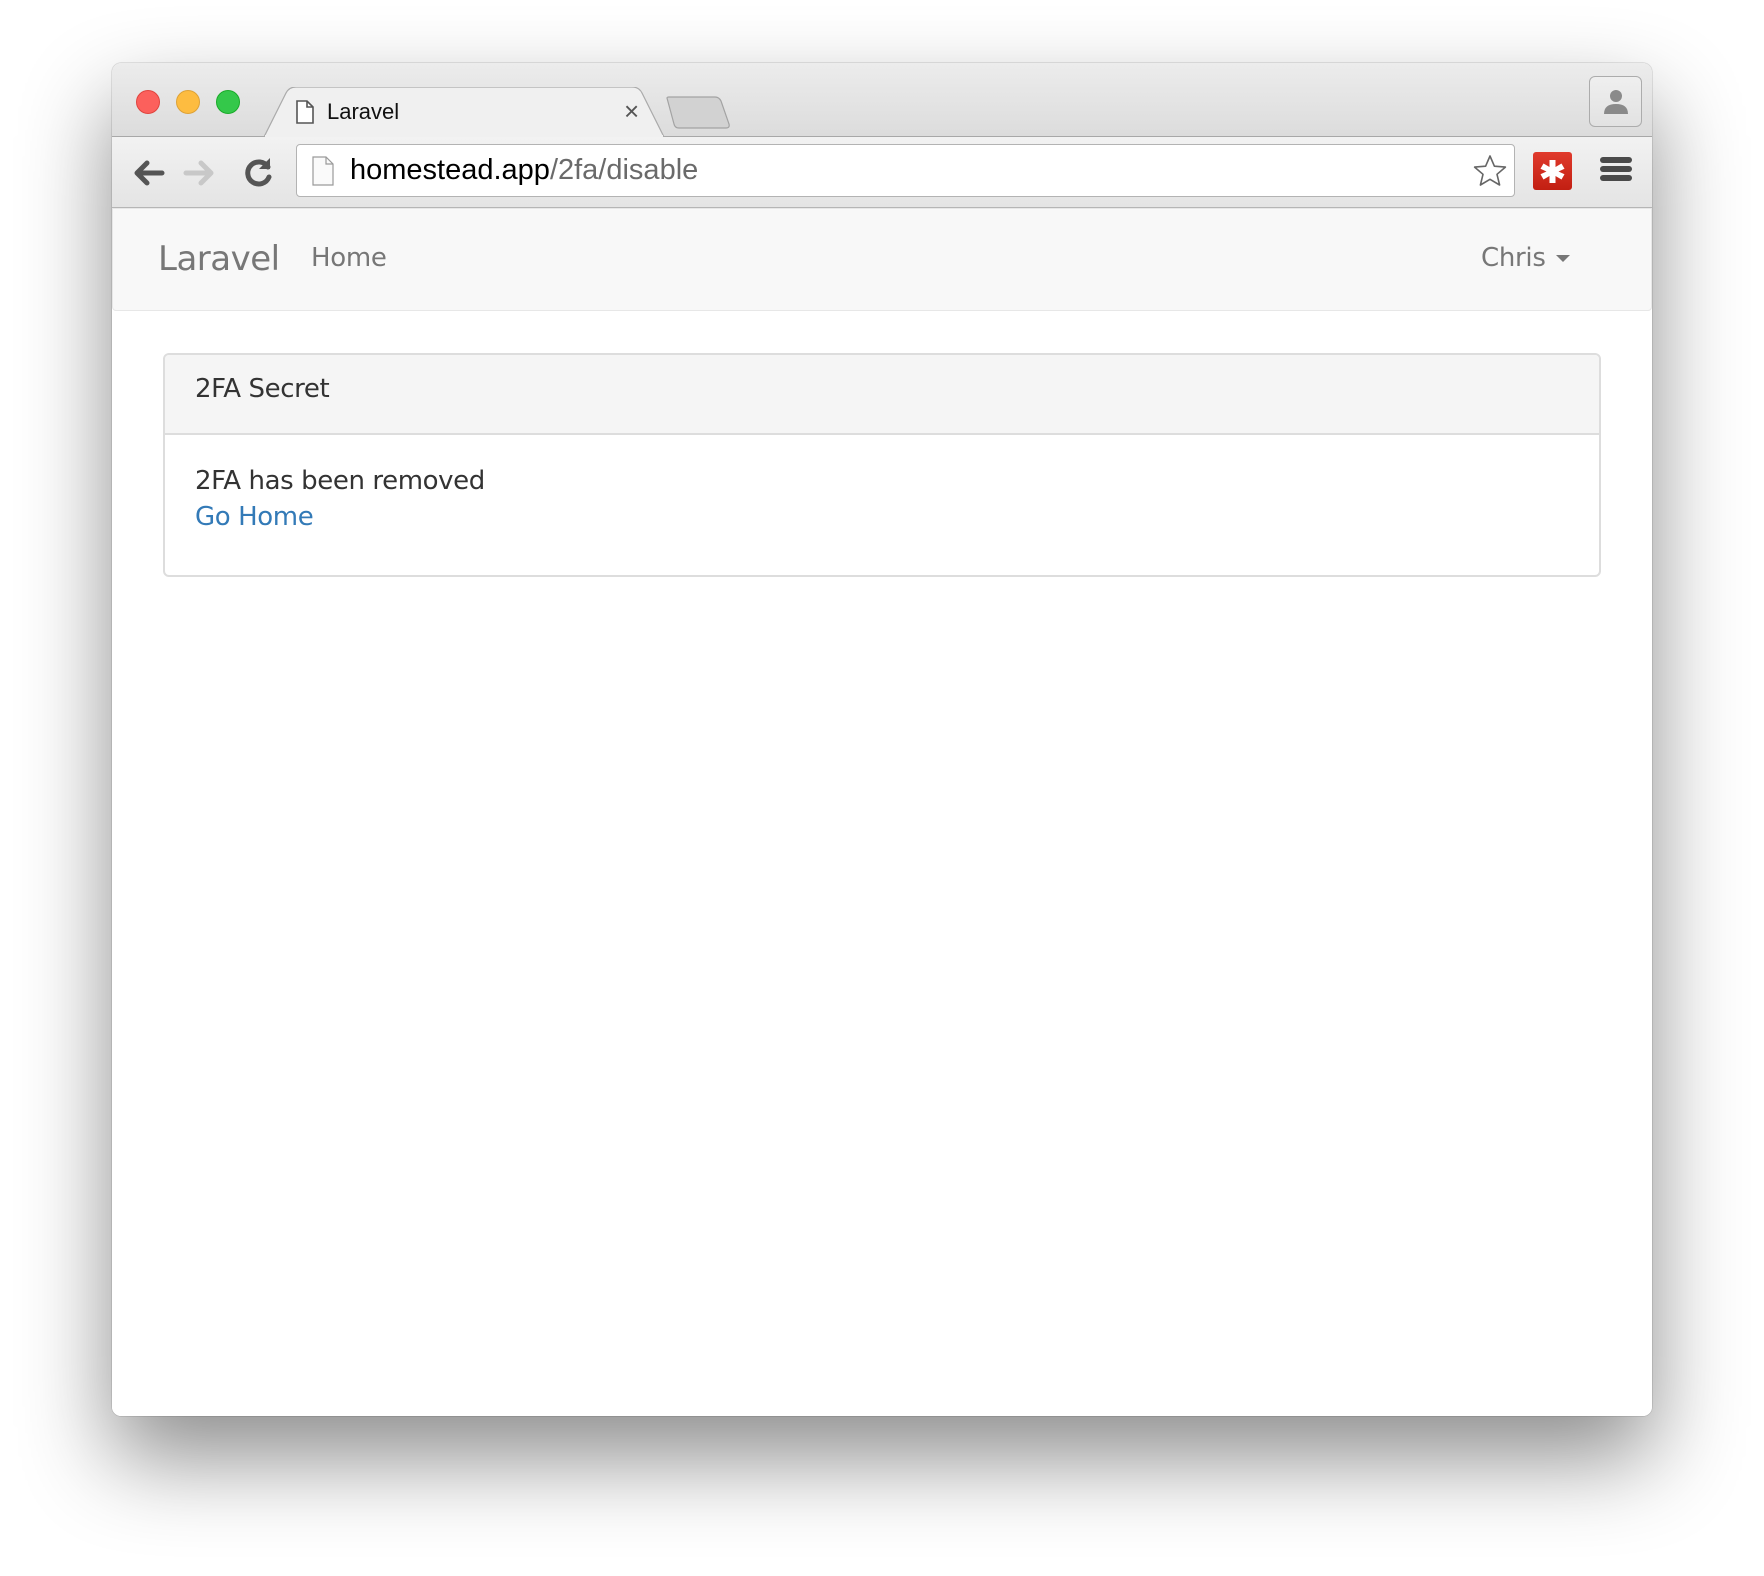 The height and width of the screenshot is (1576, 1764). I want to click on reload-icon, so click(258, 173).